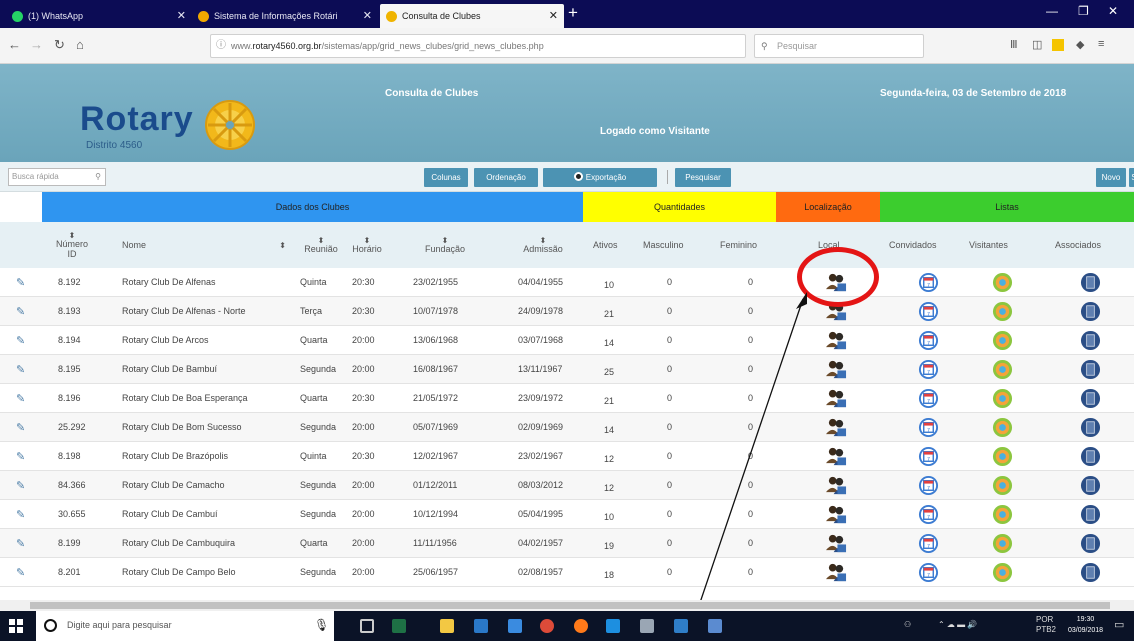 Image resolution: width=1134 pixels, height=641 pixels. Describe the element at coordinates (1037, 44) in the screenshot. I see `sidebar-icon: ◫` at that location.